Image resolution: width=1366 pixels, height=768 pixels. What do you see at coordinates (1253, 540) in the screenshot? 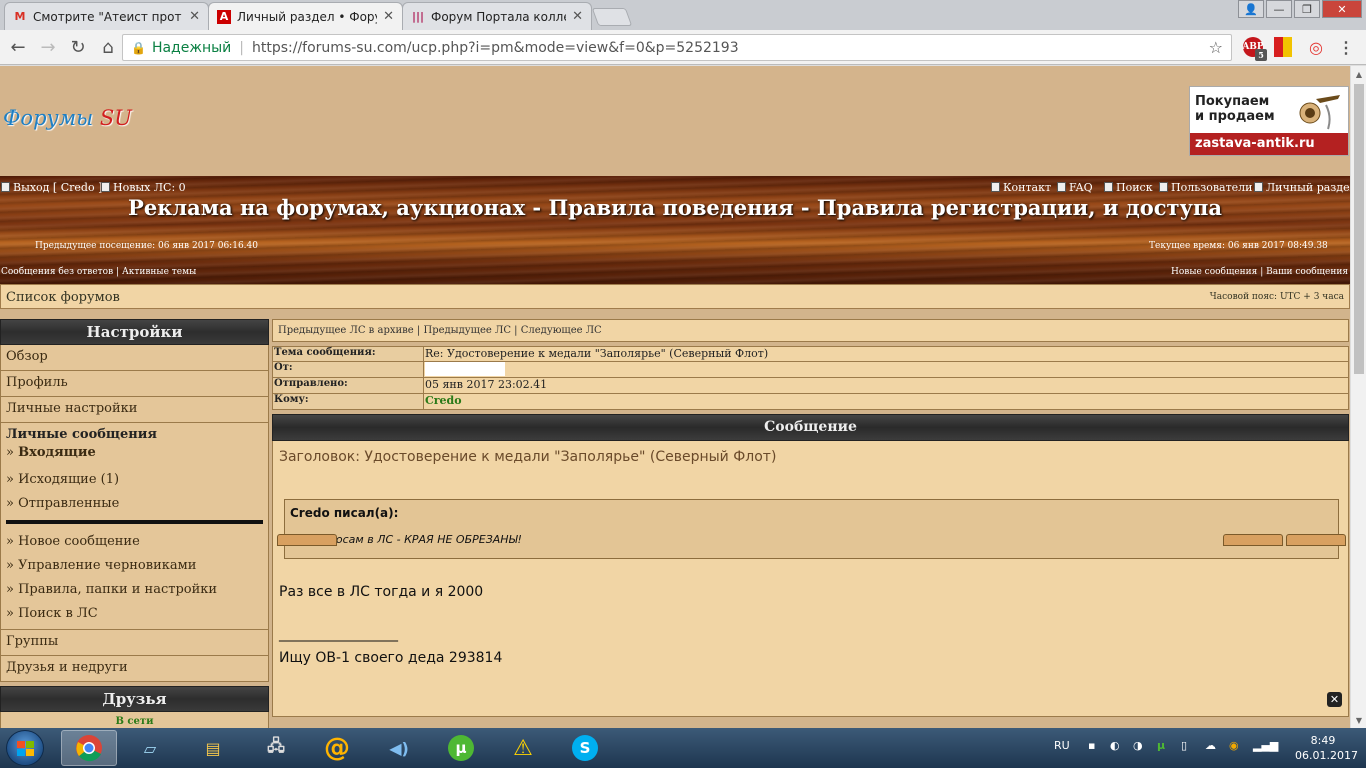
I see `quote-button` at bounding box center [1253, 540].